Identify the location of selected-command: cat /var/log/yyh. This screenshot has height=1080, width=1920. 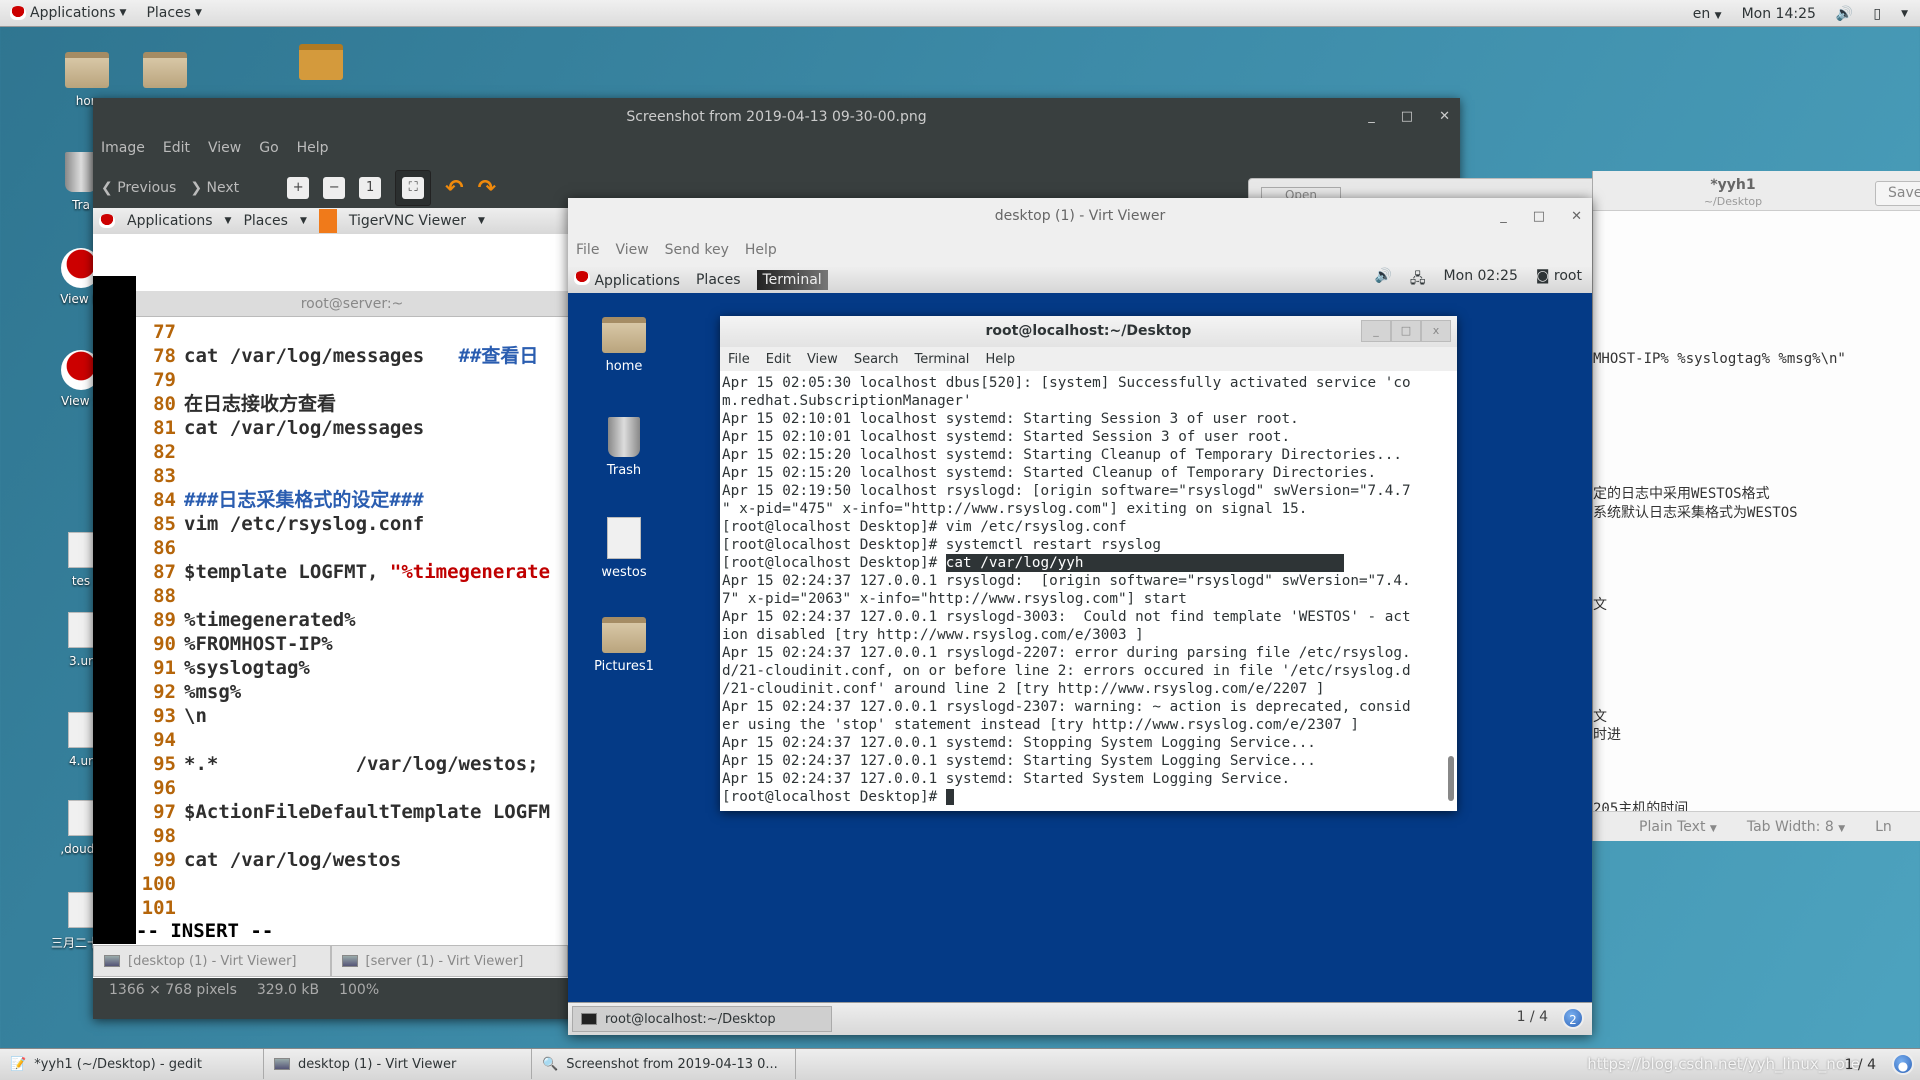
(1144, 563).